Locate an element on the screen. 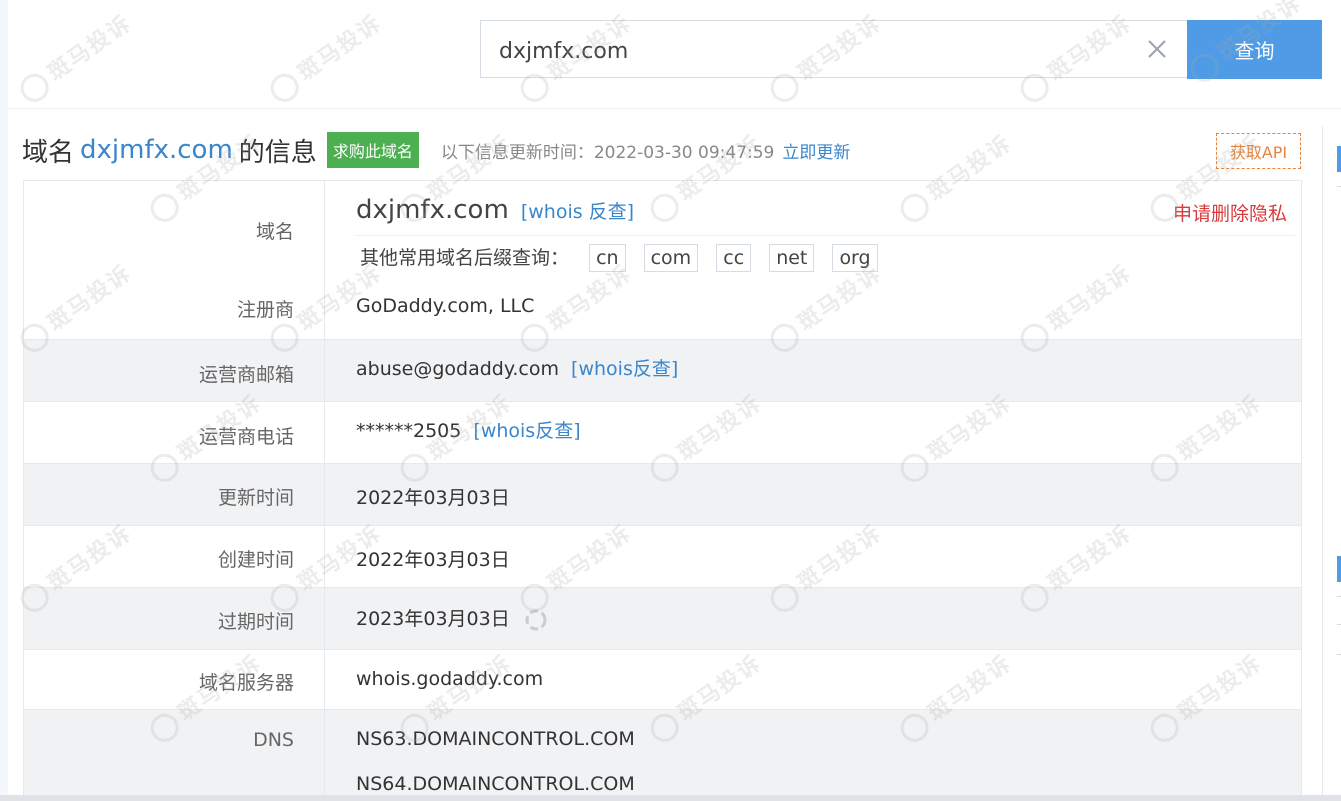  tld-cn-button: cn is located at coordinates (607, 258).